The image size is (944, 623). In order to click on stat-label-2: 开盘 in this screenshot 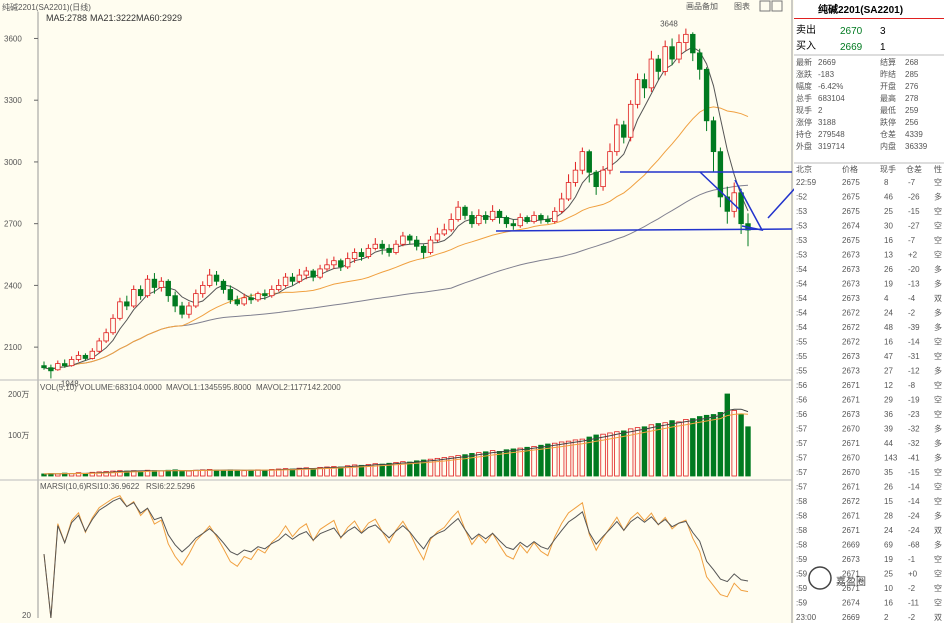, I will do `click(888, 86)`.